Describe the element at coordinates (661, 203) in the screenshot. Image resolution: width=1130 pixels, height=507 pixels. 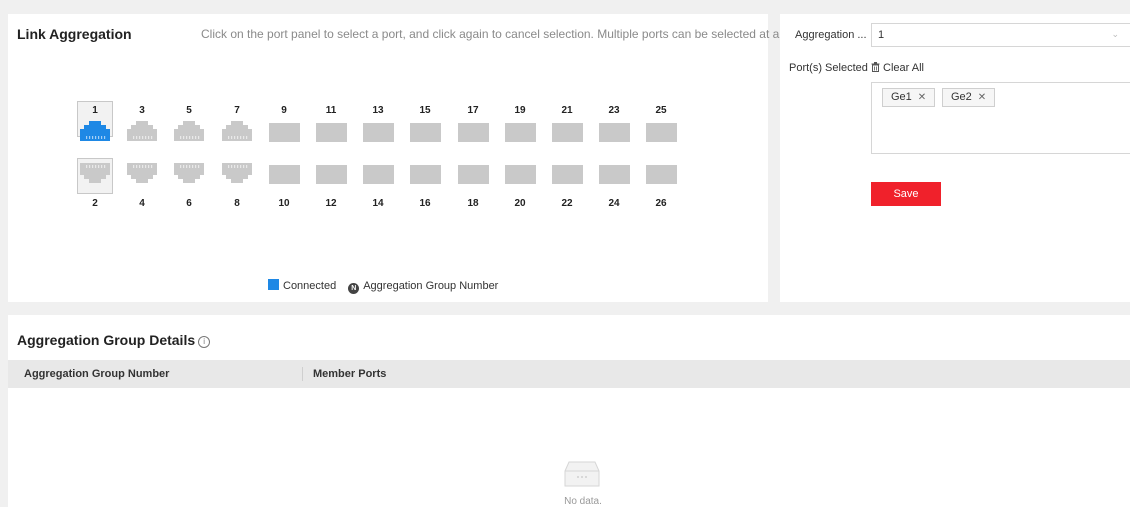
I see `port-number: 26` at that location.